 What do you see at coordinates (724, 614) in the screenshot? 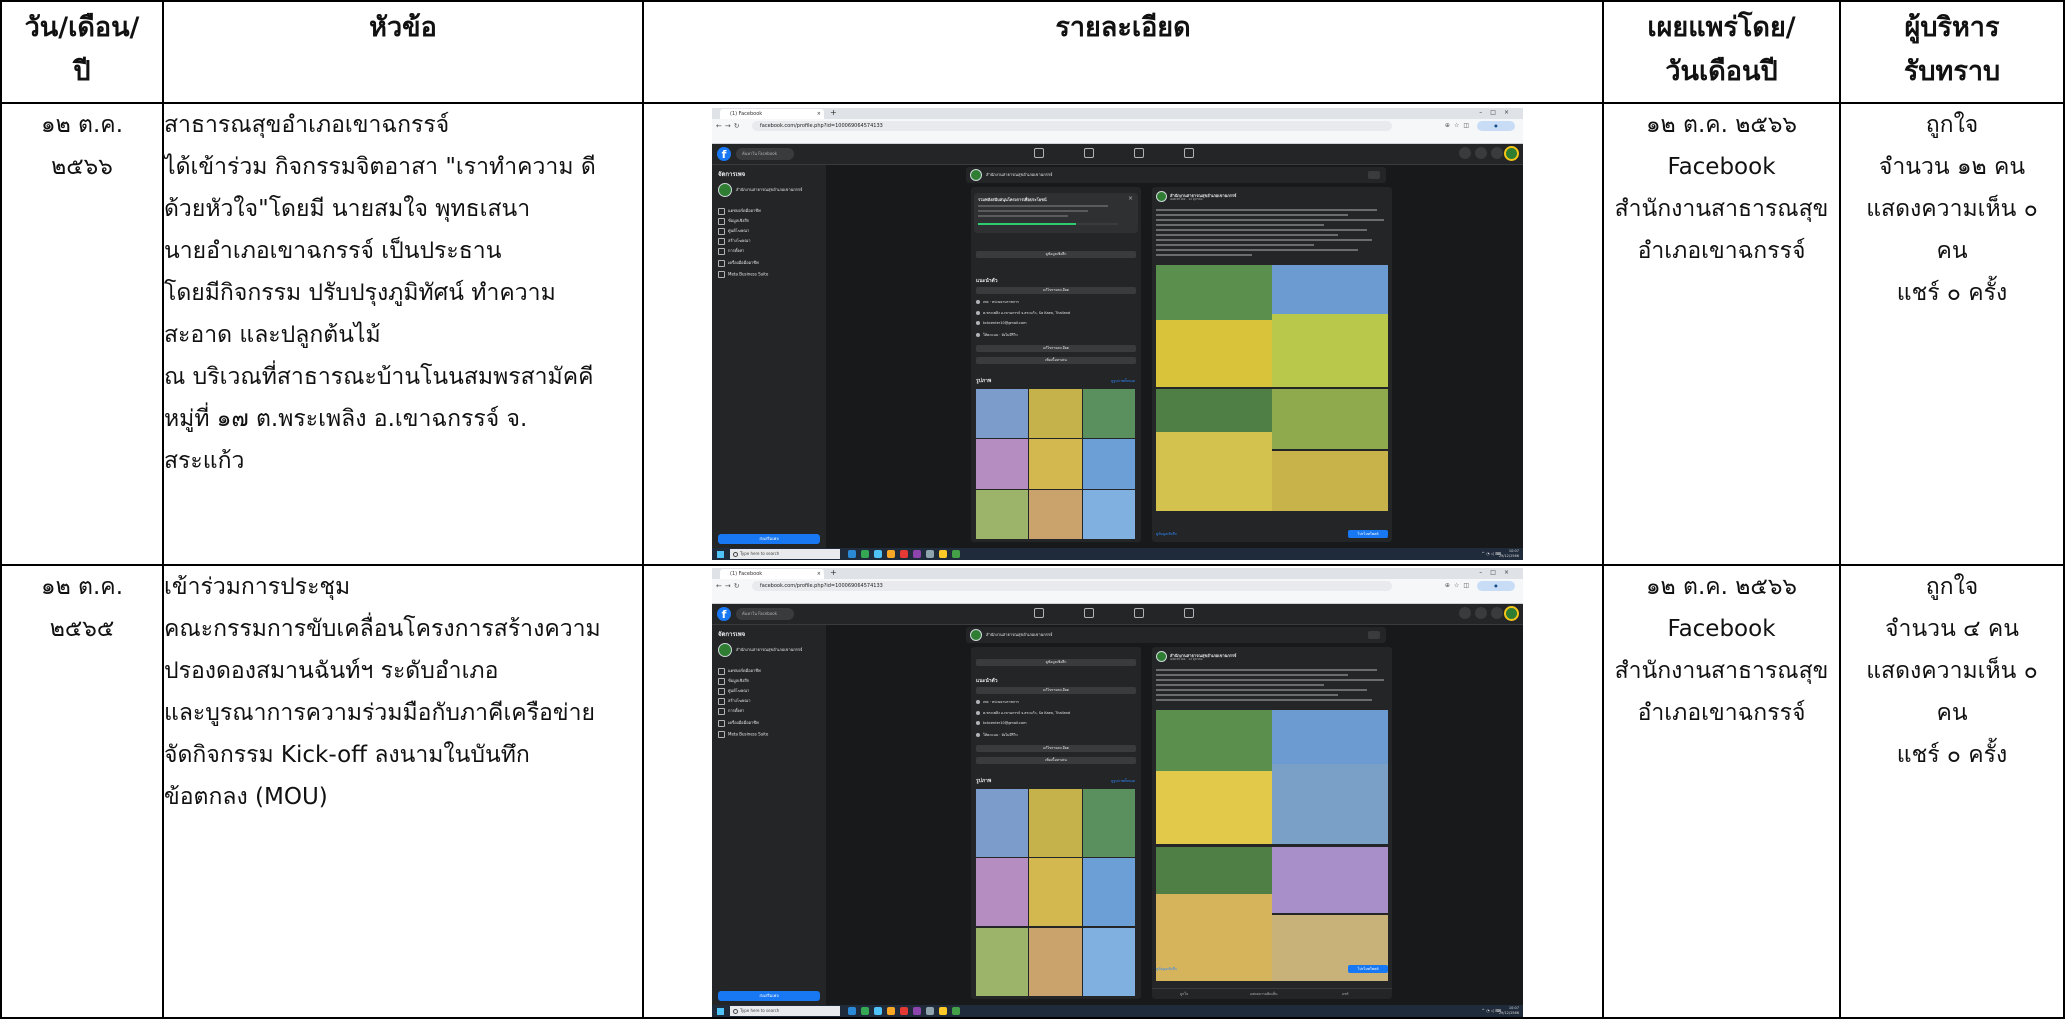
I see `facebook-logo-icon: f` at bounding box center [724, 614].